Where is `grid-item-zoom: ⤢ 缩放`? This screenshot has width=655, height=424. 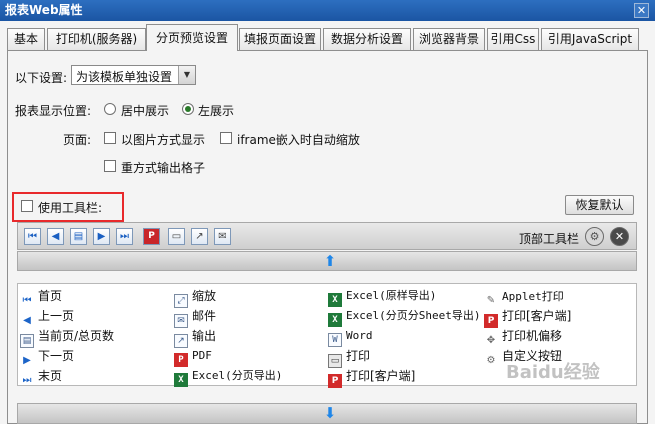
grid-item-zoom: ⤢ 缩放 is located at coordinates (195, 297).